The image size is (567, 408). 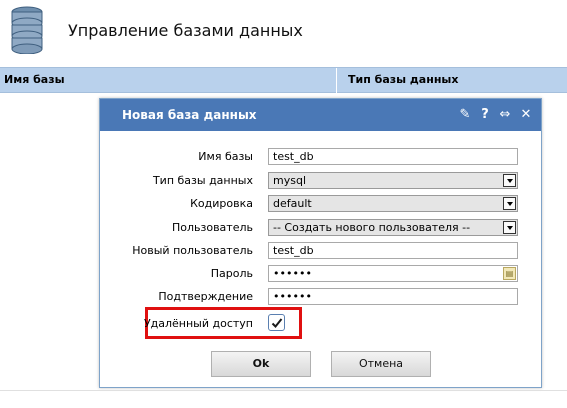 I want to click on db-type-value: mysql, so click(x=289, y=180).